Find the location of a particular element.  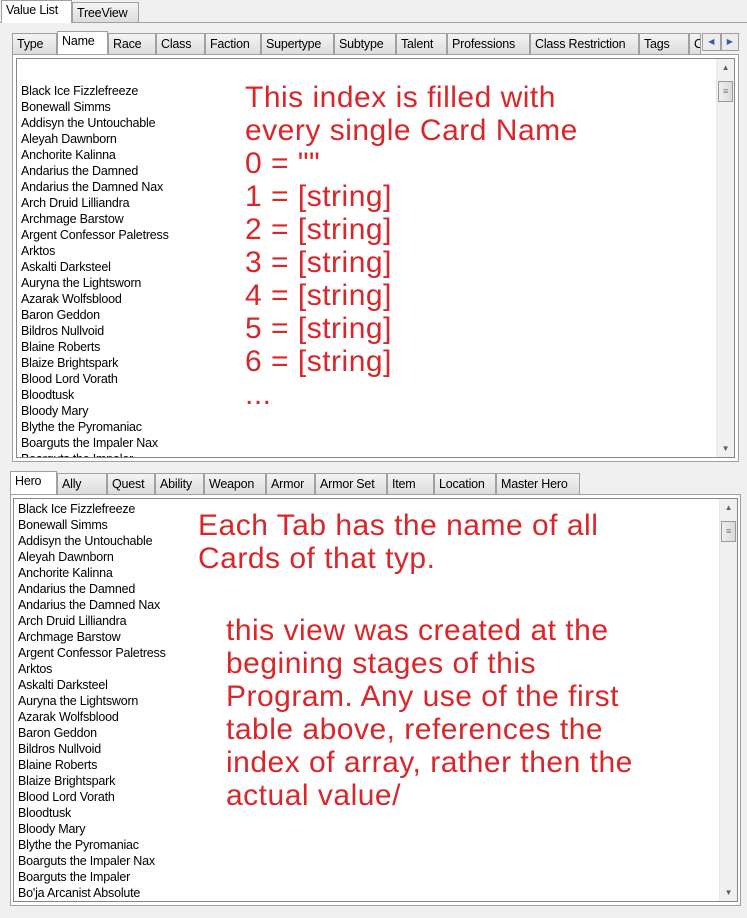

annotation-line: table above, references the is located at coordinates (415, 729).